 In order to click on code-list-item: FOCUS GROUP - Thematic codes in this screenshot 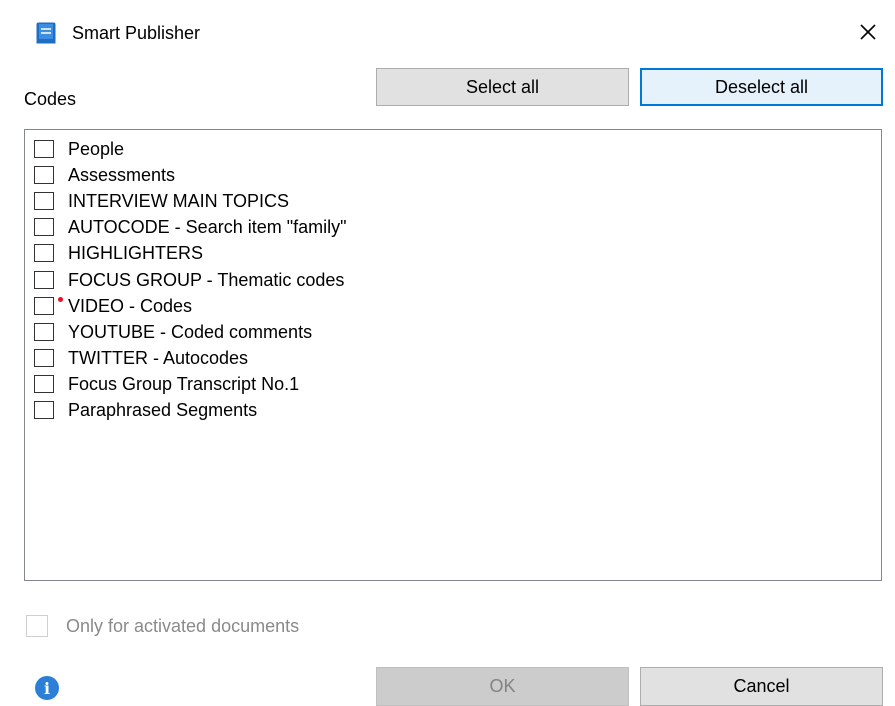, I will do `click(189, 280)`.